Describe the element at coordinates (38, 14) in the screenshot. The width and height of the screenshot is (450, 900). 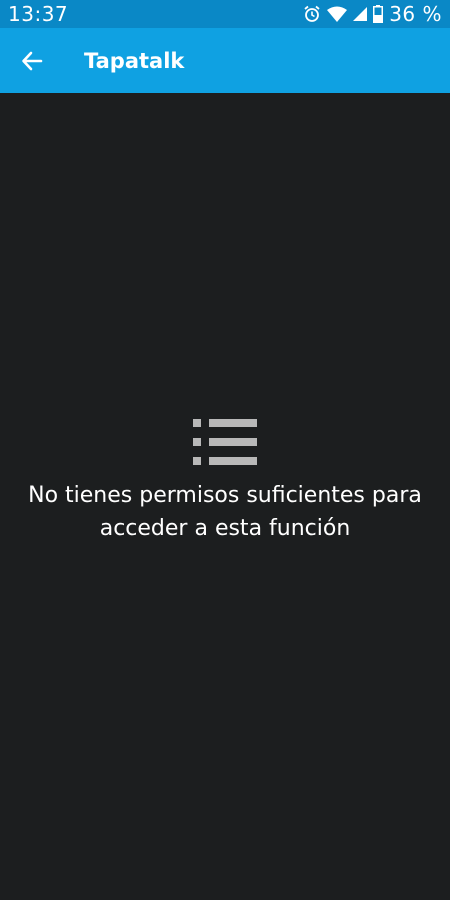
I see `status-time: 13:37` at that location.